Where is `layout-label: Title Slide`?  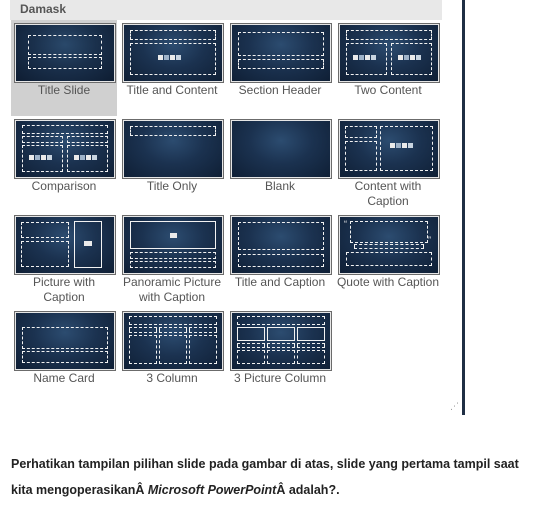 layout-label: Title Slide is located at coordinates (64, 90).